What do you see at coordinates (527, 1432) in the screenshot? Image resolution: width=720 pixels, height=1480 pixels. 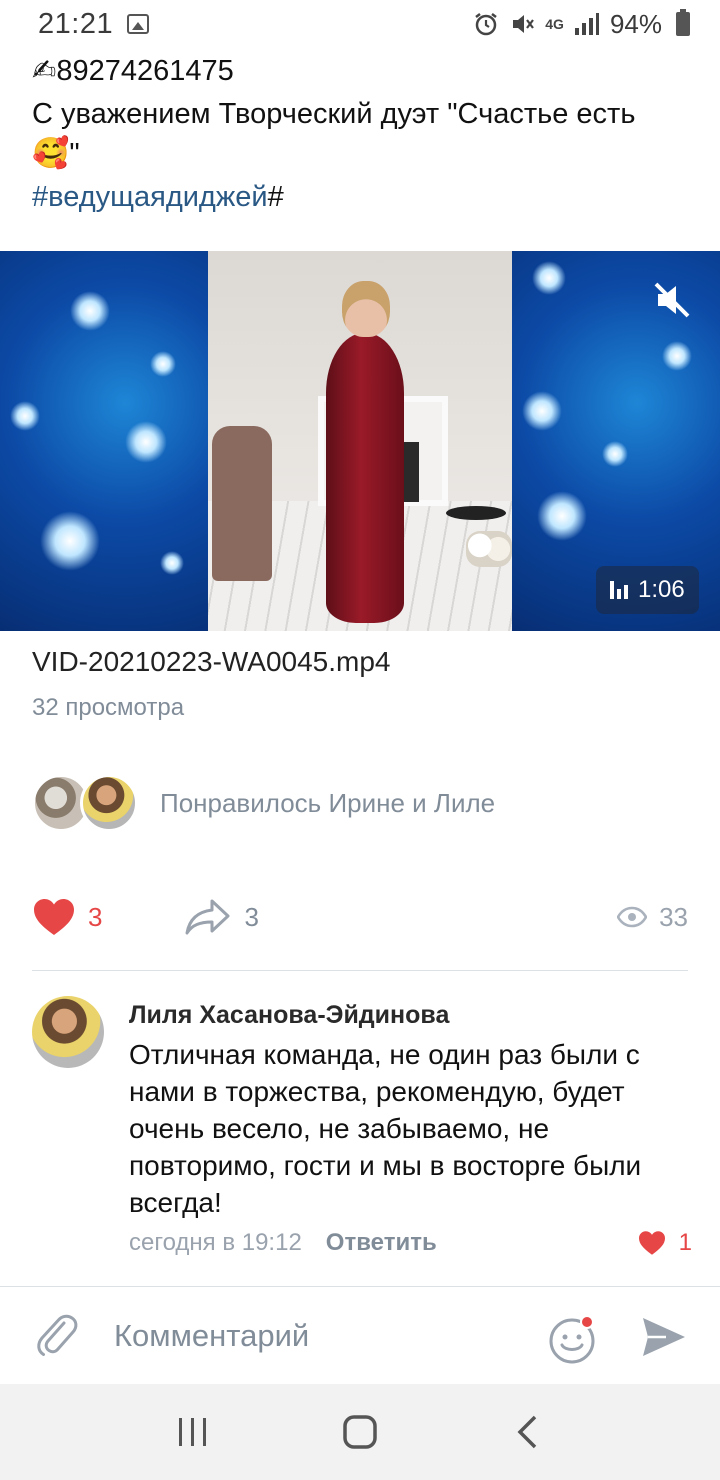 I see `back-chevron-icon` at bounding box center [527, 1432].